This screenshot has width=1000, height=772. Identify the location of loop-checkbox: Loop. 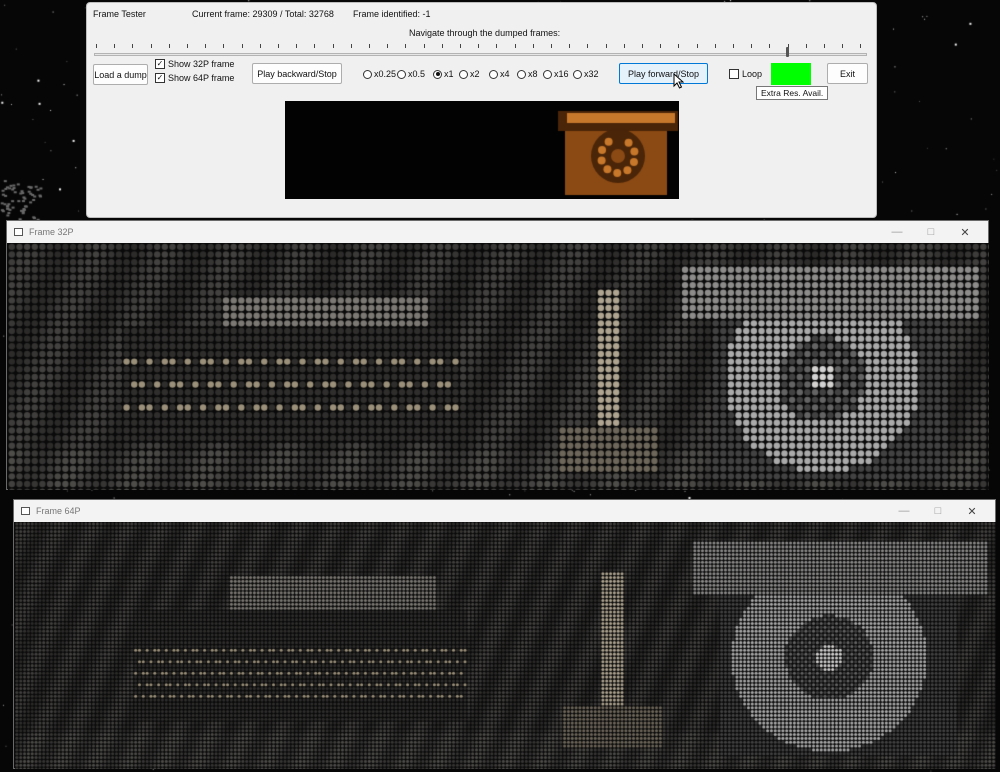
(745, 74).